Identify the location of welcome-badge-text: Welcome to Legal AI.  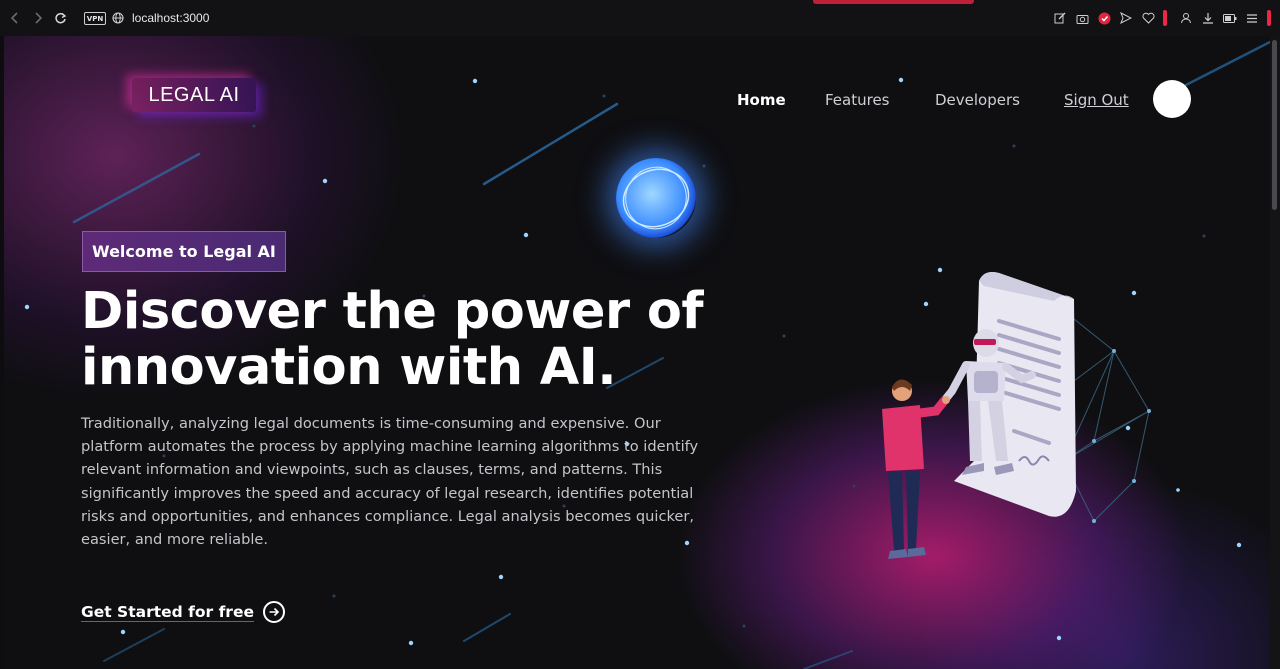
(184, 251).